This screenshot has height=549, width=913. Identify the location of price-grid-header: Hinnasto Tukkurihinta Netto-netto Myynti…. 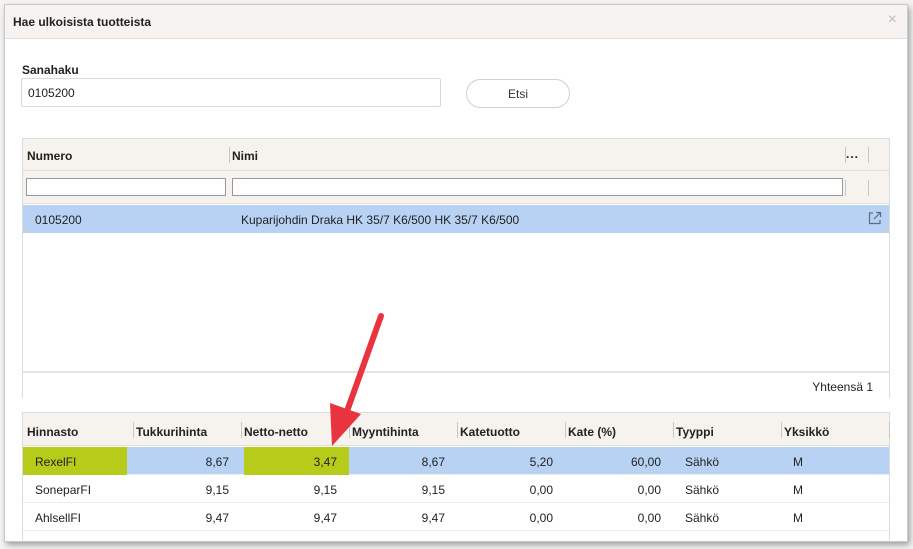
(456, 429).